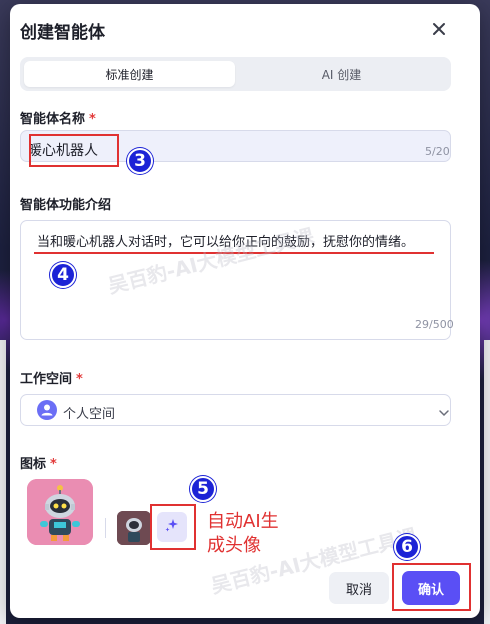  Describe the element at coordinates (105, 528) in the screenshot. I see `divider` at that location.